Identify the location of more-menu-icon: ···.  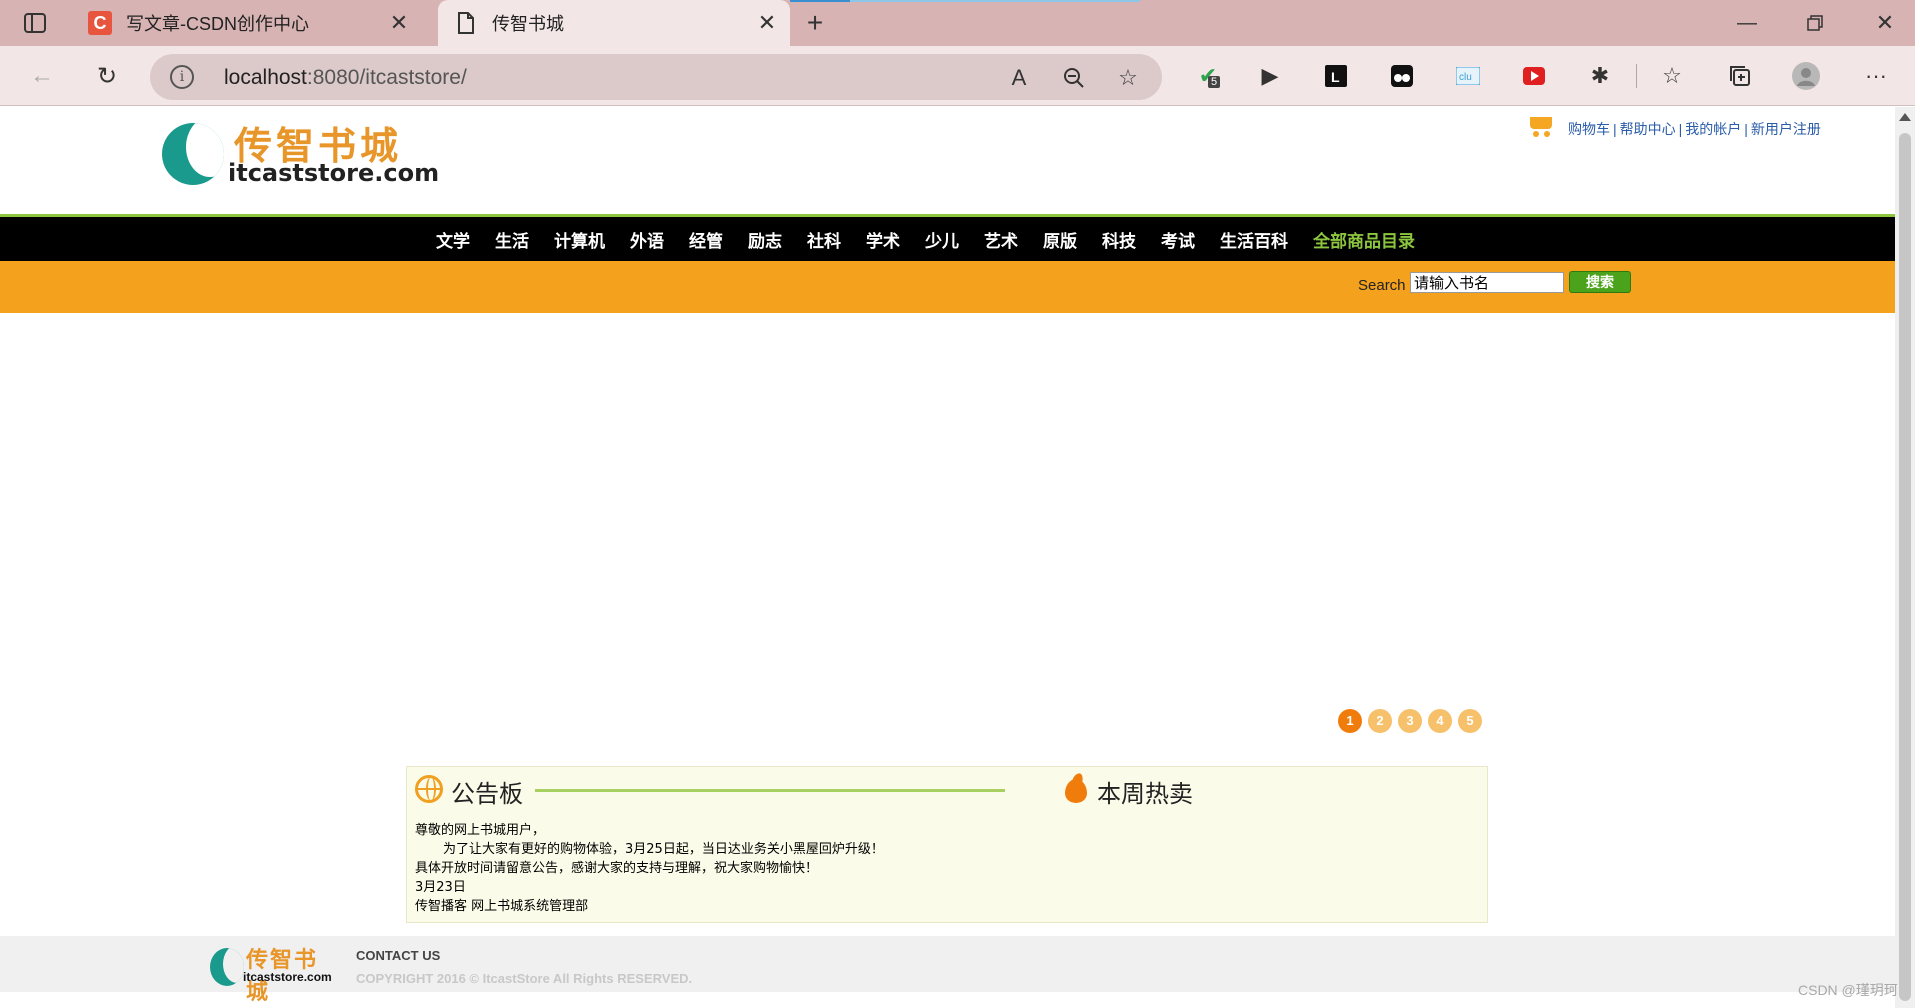
(1876, 76).